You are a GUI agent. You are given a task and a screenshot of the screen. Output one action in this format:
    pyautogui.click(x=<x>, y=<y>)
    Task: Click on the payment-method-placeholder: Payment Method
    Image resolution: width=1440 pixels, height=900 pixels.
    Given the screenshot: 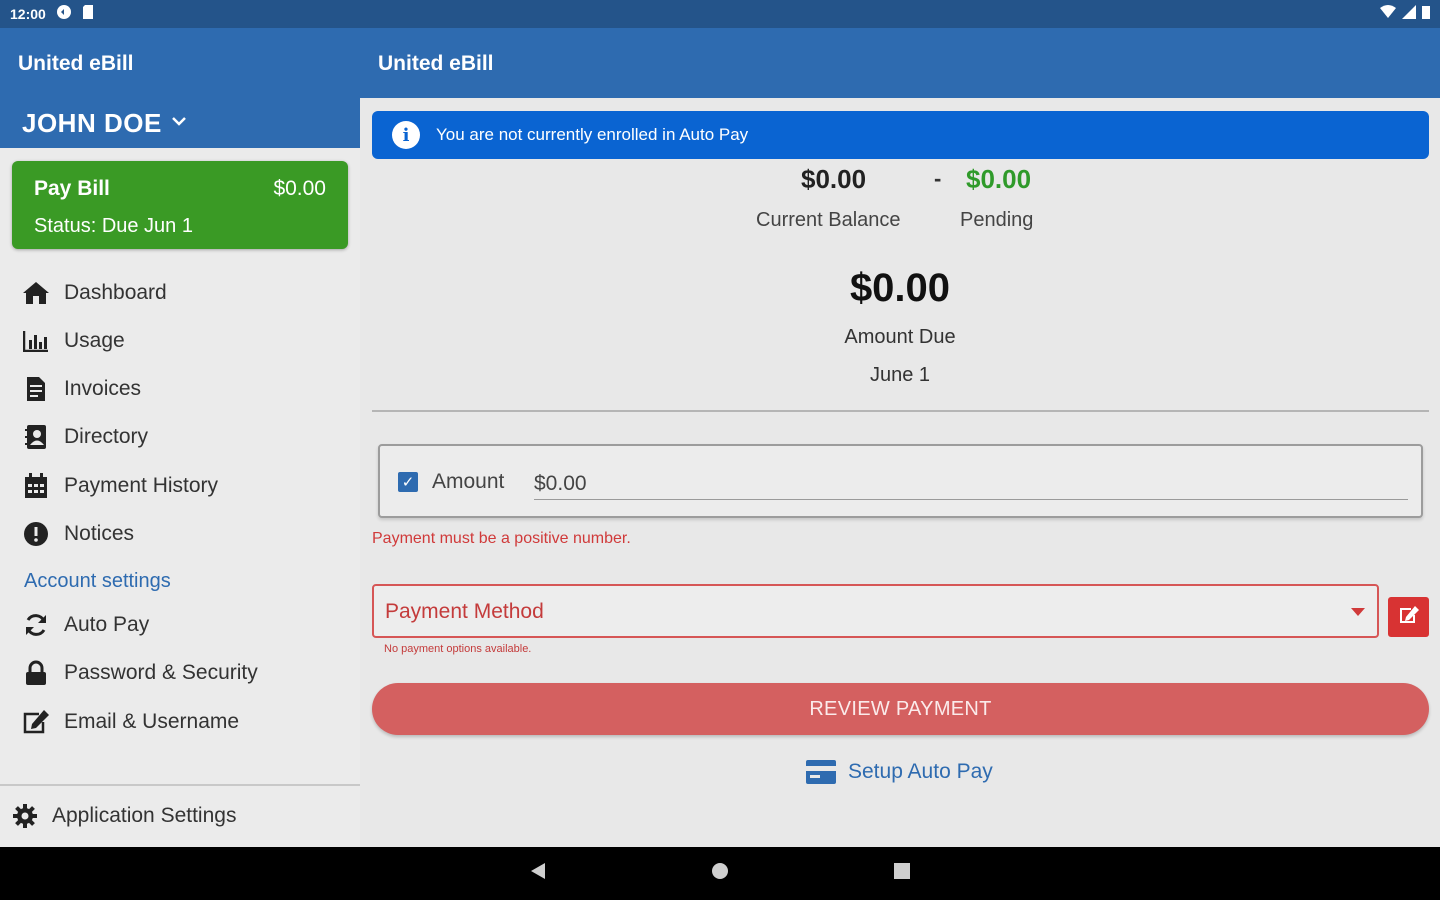 What is the action you would take?
    pyautogui.click(x=464, y=611)
    